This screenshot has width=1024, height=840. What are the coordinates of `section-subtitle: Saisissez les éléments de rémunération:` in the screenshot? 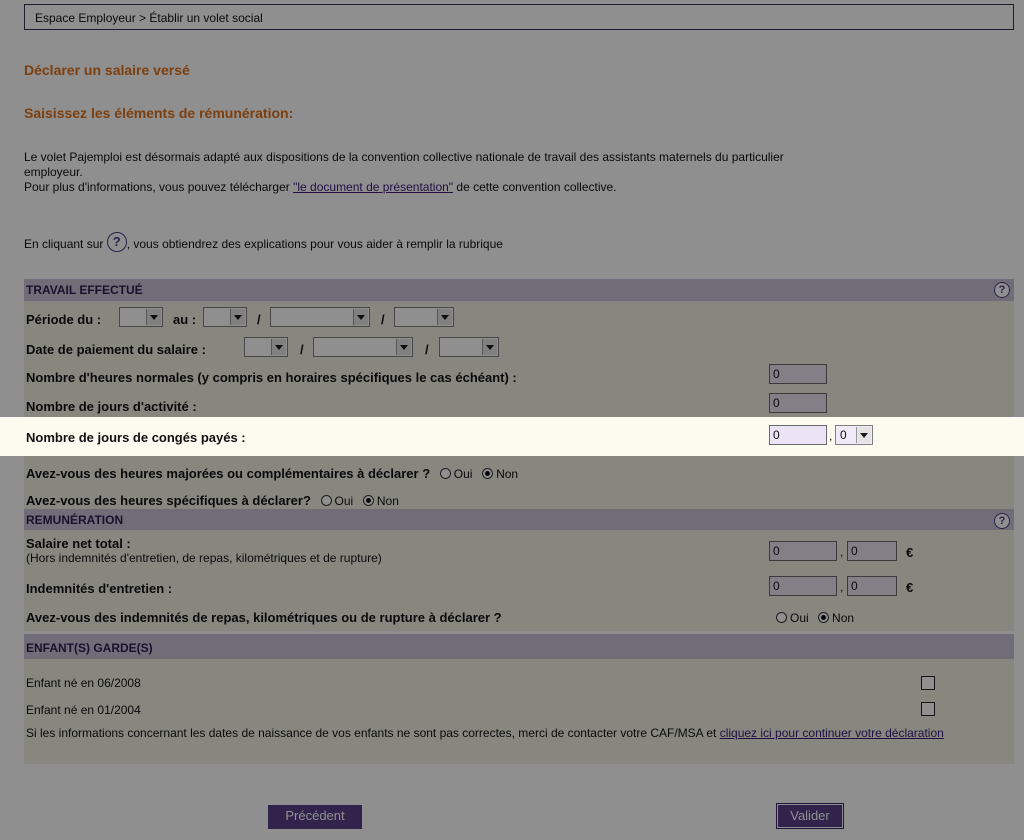 It's located at (159, 113).